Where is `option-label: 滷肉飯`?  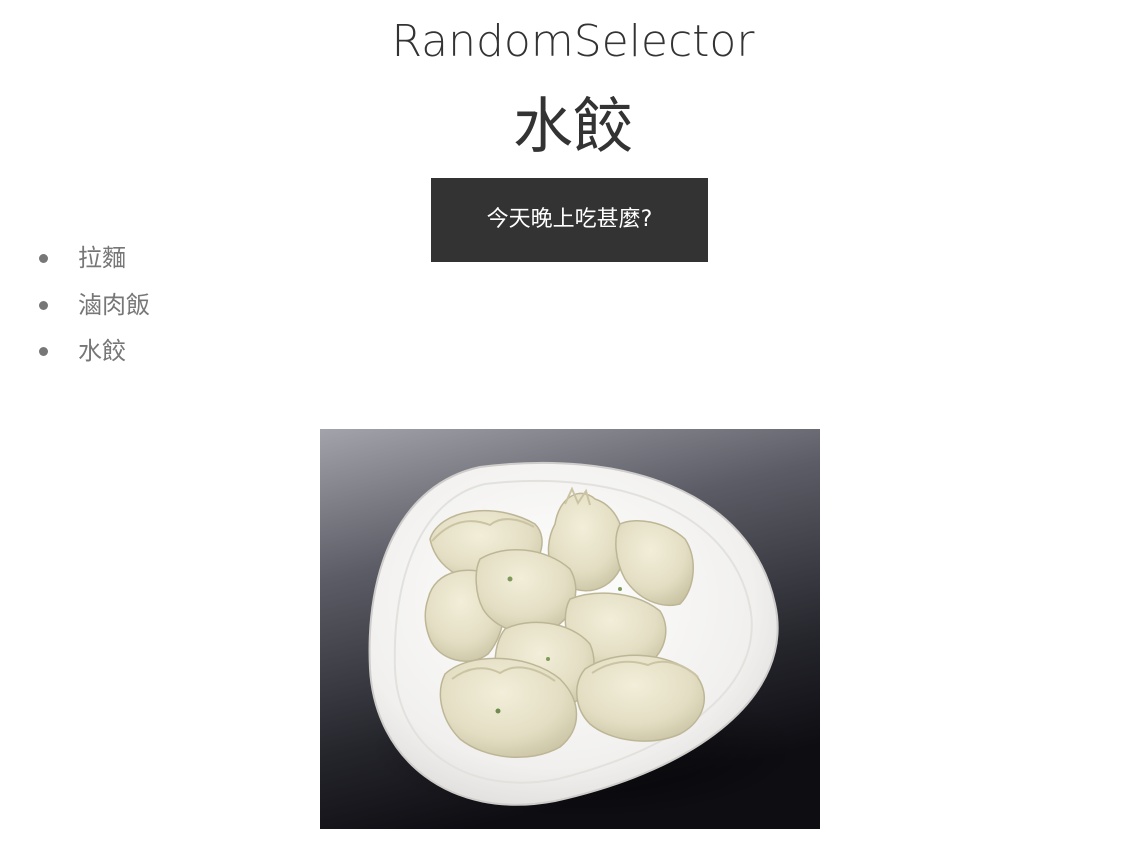 option-label: 滷肉飯 is located at coordinates (114, 304).